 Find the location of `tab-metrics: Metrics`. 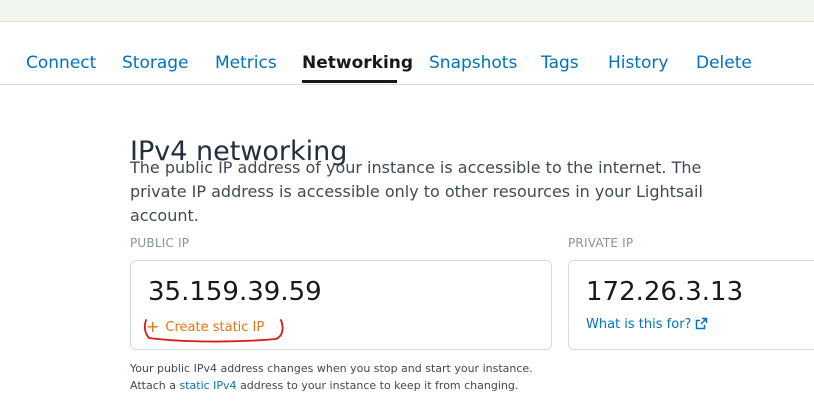

tab-metrics: Metrics is located at coordinates (246, 63).